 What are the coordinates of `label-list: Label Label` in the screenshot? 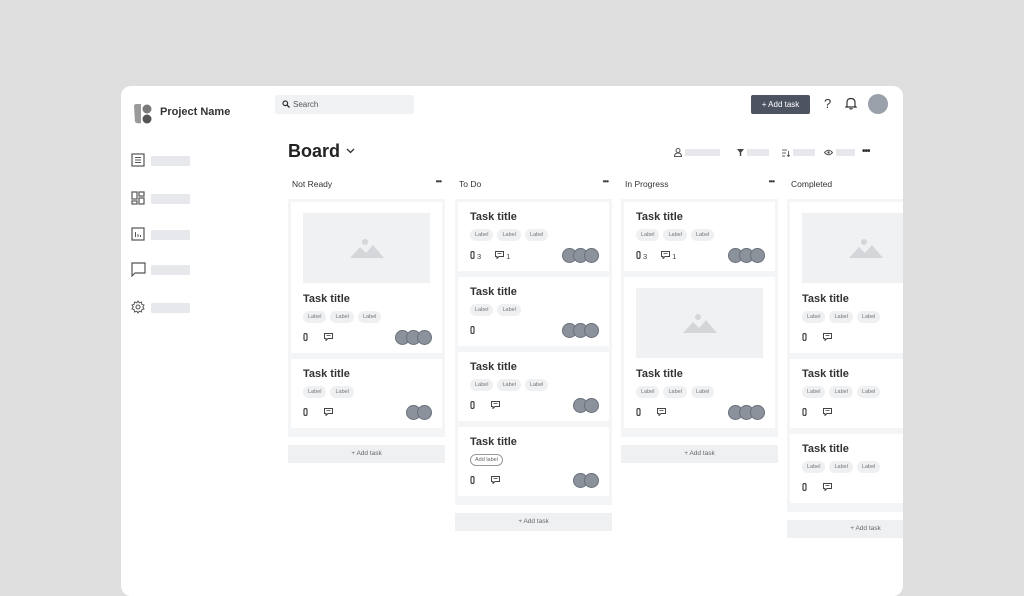 It's located at (533, 310).